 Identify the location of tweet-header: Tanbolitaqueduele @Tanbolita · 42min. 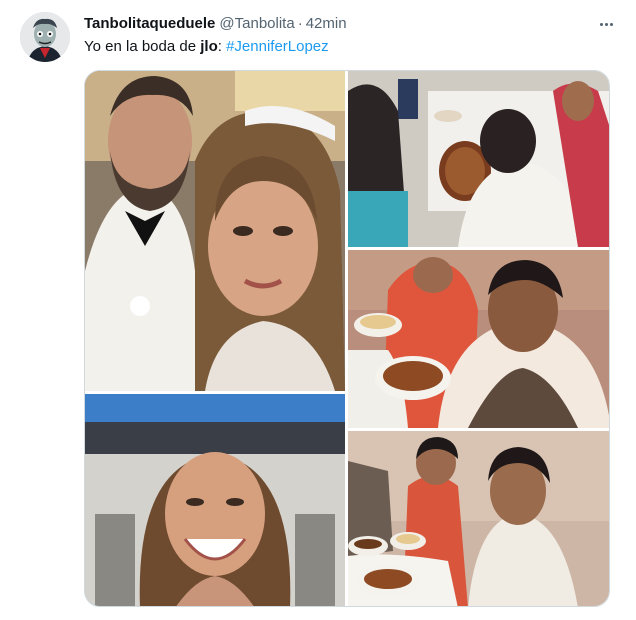
(215, 24).